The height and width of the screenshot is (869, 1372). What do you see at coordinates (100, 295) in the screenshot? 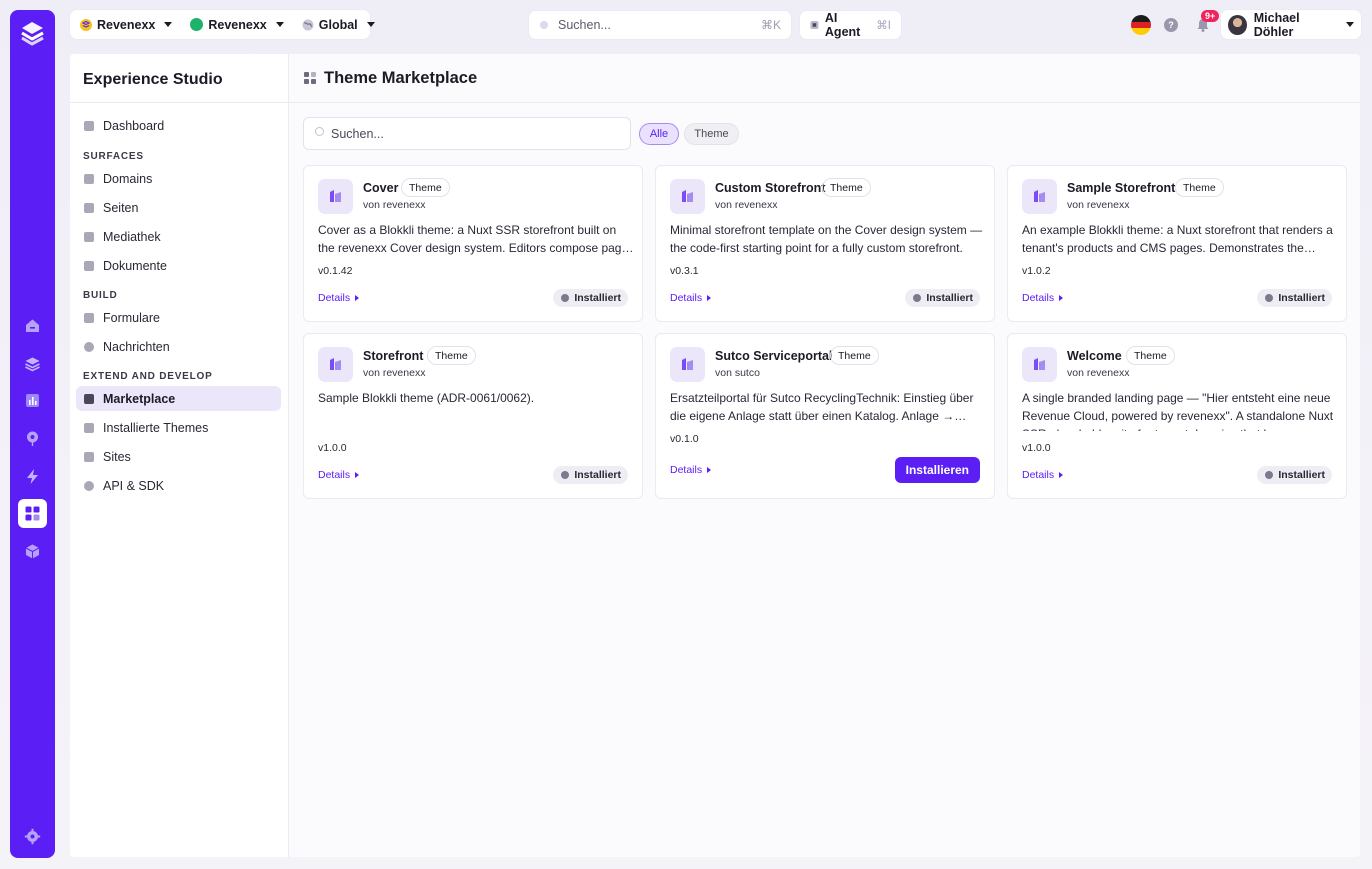
I see `section-build: BUILD` at bounding box center [100, 295].